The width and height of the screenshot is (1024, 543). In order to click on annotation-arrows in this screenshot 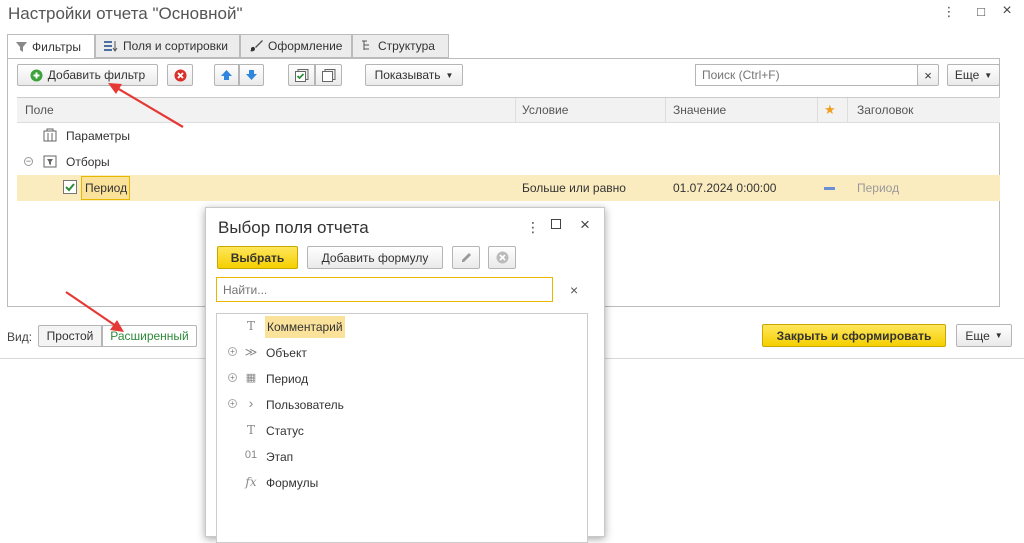, I will do `click(124, 207)`.